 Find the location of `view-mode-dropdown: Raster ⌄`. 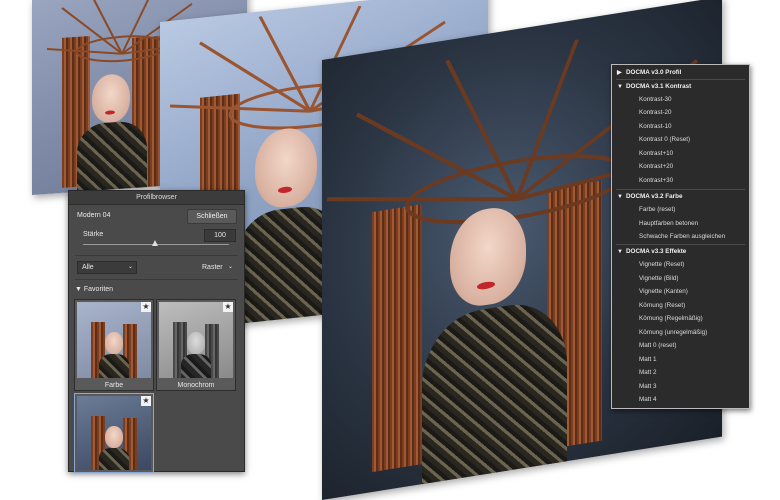

view-mode-dropdown: Raster ⌄ is located at coordinates (217, 267).